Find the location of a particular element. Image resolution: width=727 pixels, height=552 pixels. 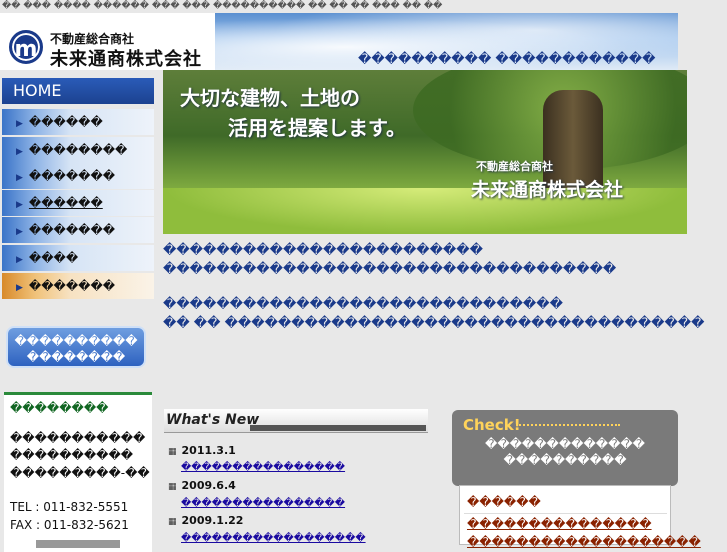

news-date: ▦ 2011.3.1 is located at coordinates (202, 450).